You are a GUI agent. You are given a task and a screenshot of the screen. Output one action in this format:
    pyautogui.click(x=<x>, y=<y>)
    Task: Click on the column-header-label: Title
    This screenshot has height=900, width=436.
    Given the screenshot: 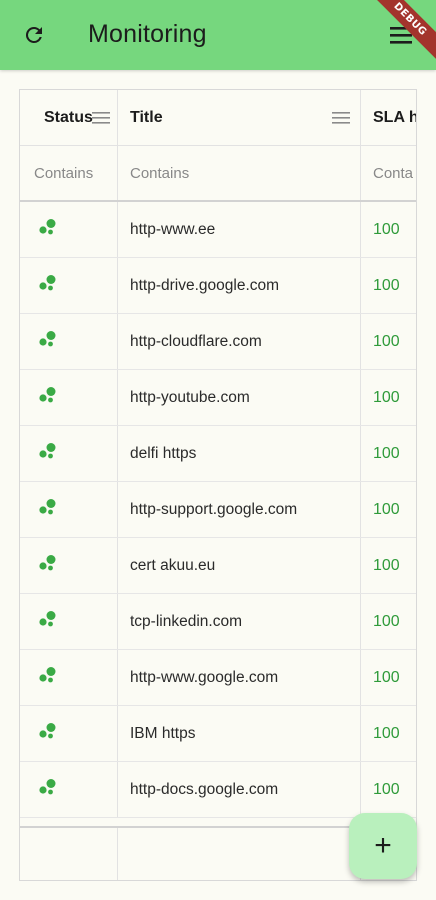 What is the action you would take?
    pyautogui.click(x=146, y=117)
    